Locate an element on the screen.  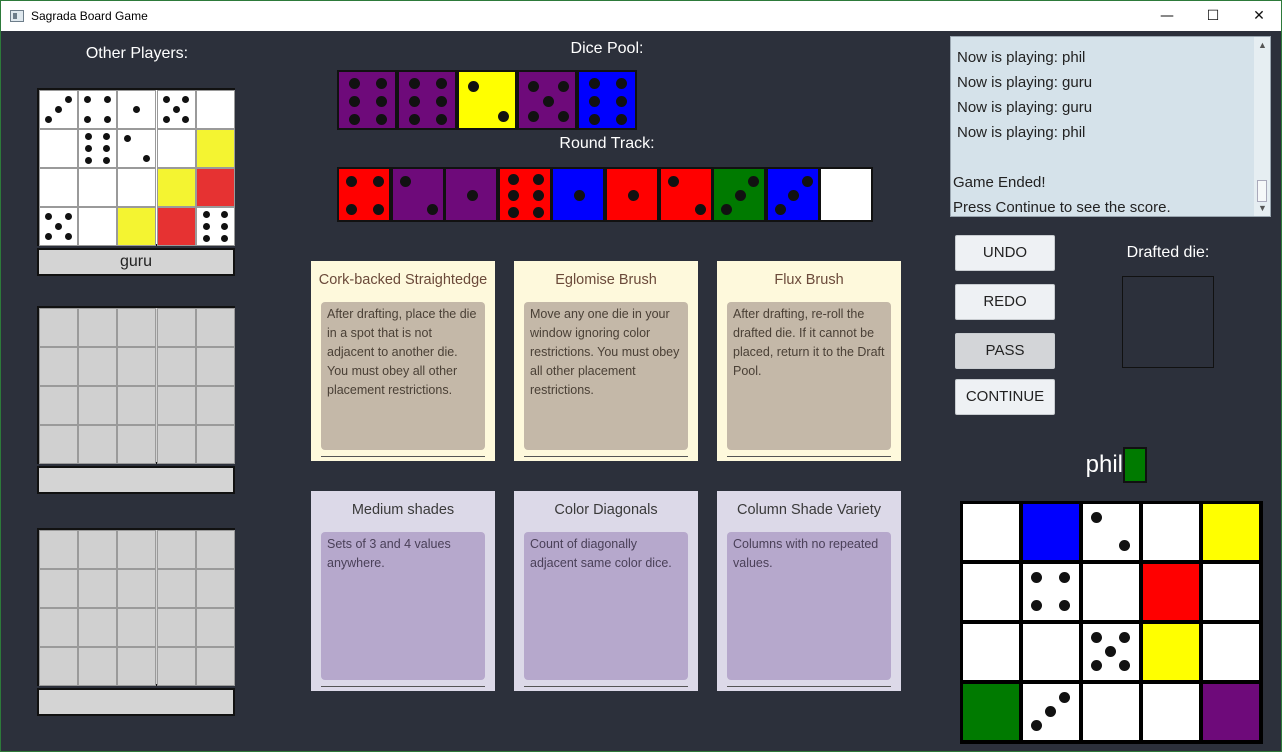
drafted-die-slot is located at coordinates (1168, 322).